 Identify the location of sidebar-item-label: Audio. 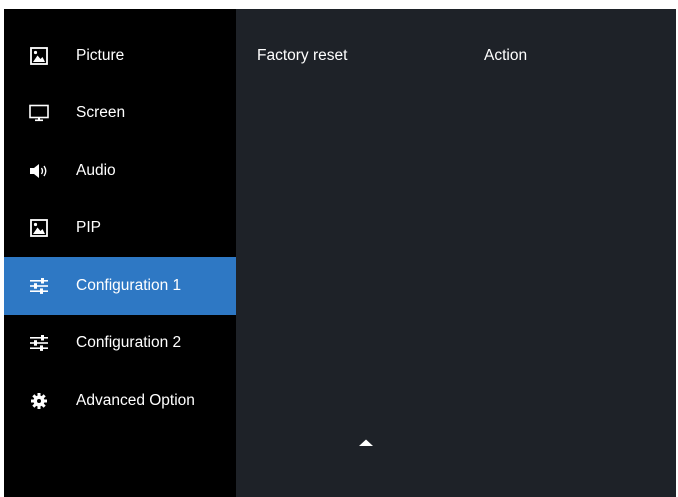
(96, 170).